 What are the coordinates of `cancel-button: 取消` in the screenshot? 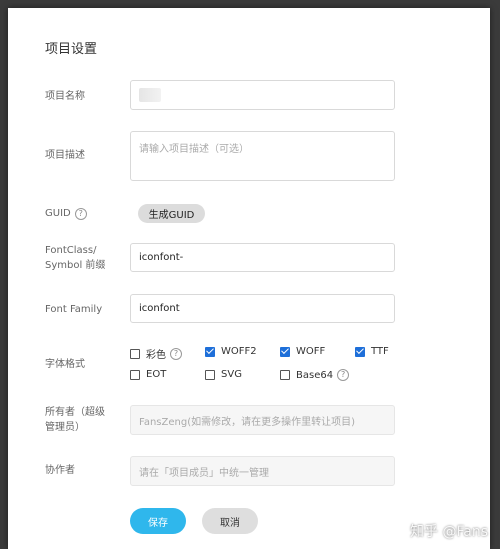 It's located at (230, 521).